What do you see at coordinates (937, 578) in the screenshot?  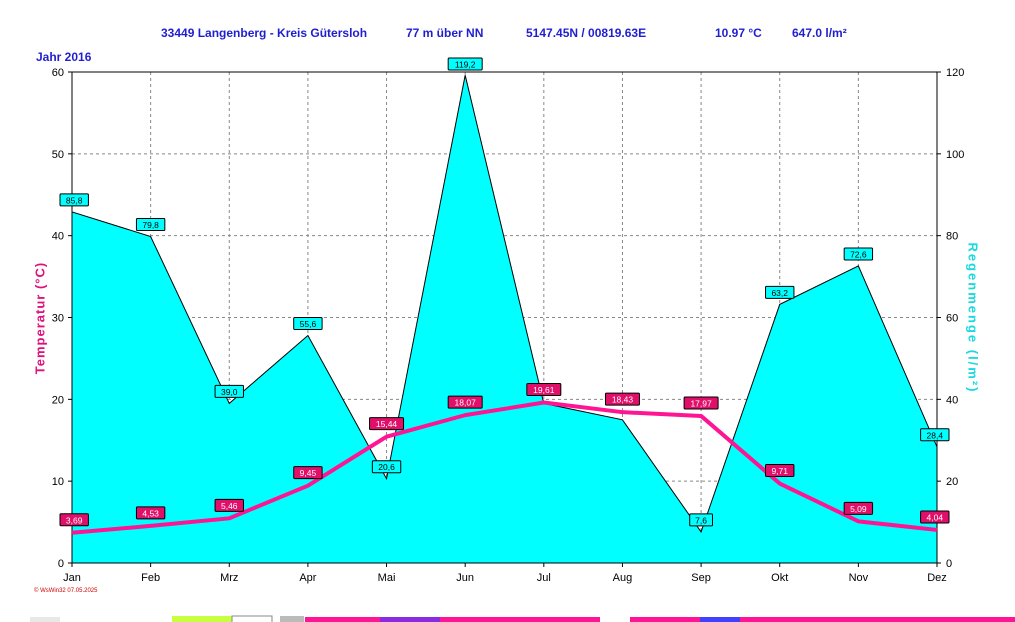 I see `x-tick-label: Dez` at bounding box center [937, 578].